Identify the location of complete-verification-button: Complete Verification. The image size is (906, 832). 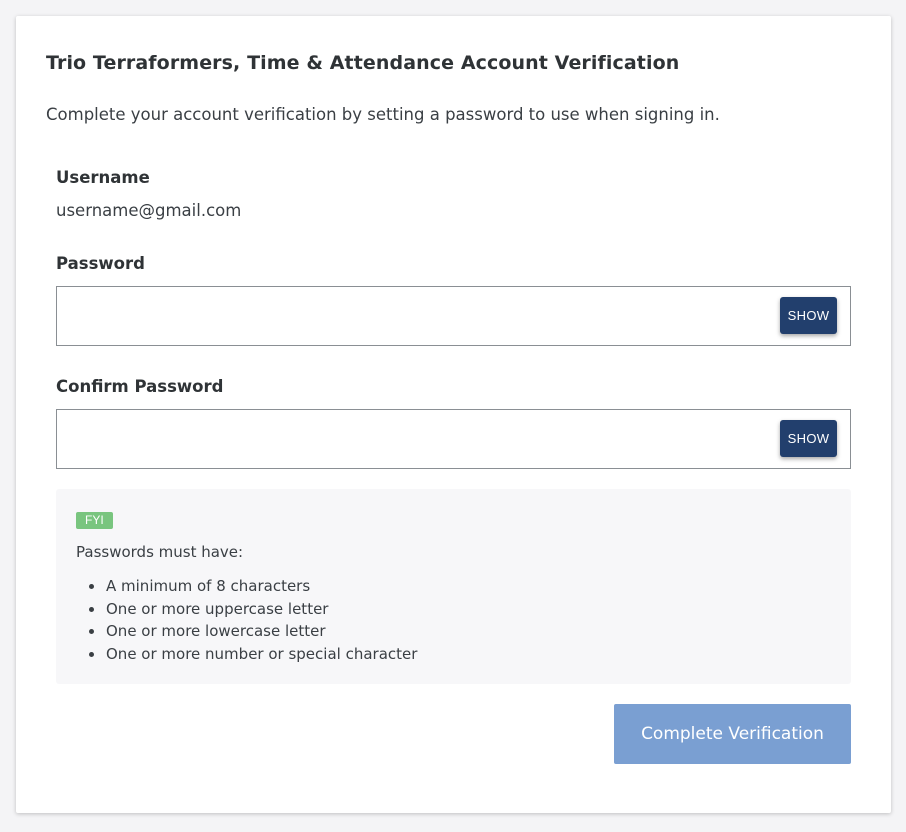
(732, 734).